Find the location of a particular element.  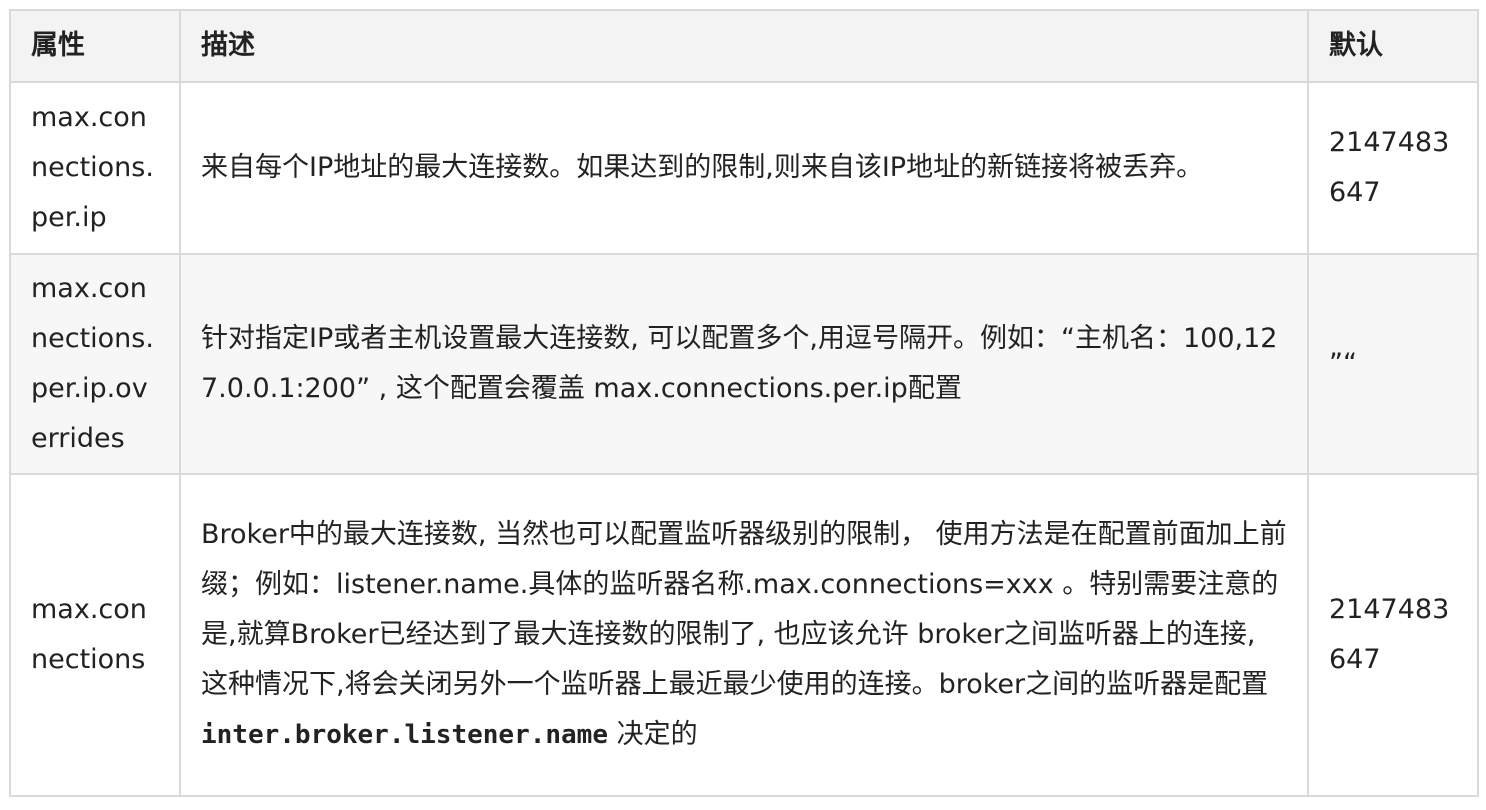

header-property: 属性 is located at coordinates (95, 46).